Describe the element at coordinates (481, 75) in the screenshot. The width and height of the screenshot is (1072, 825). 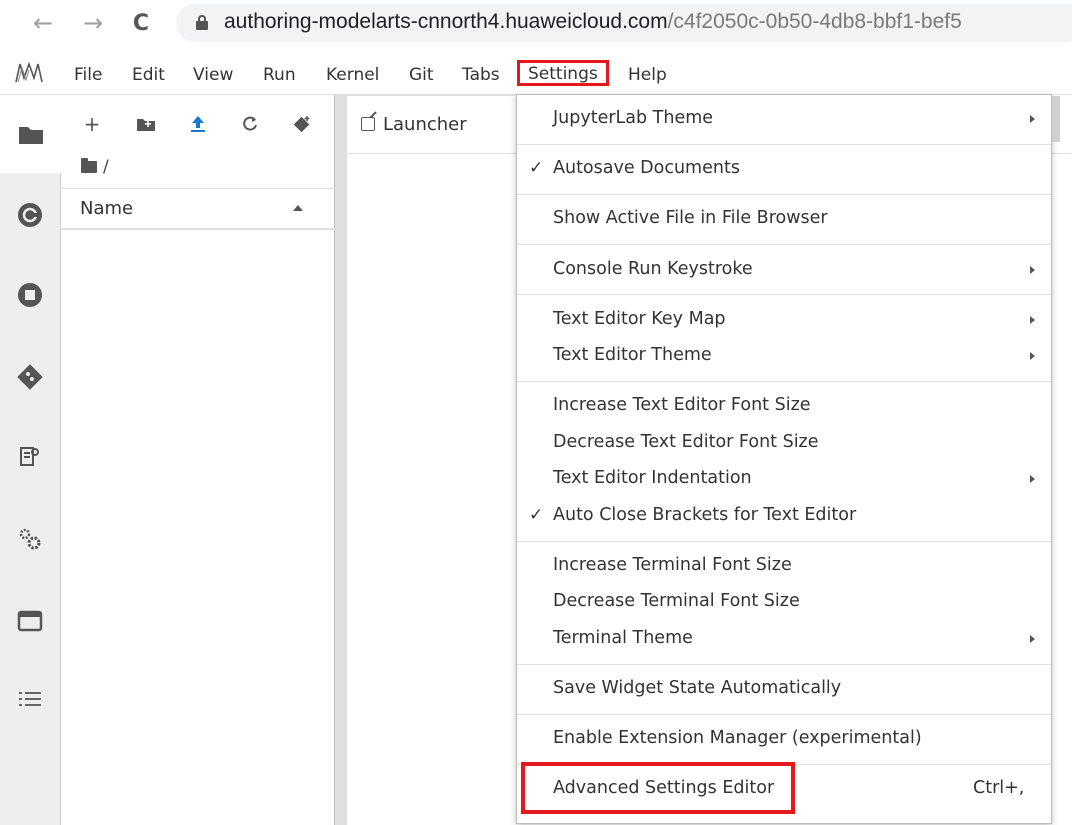
I see `menu-tabs: Tabs` at that location.